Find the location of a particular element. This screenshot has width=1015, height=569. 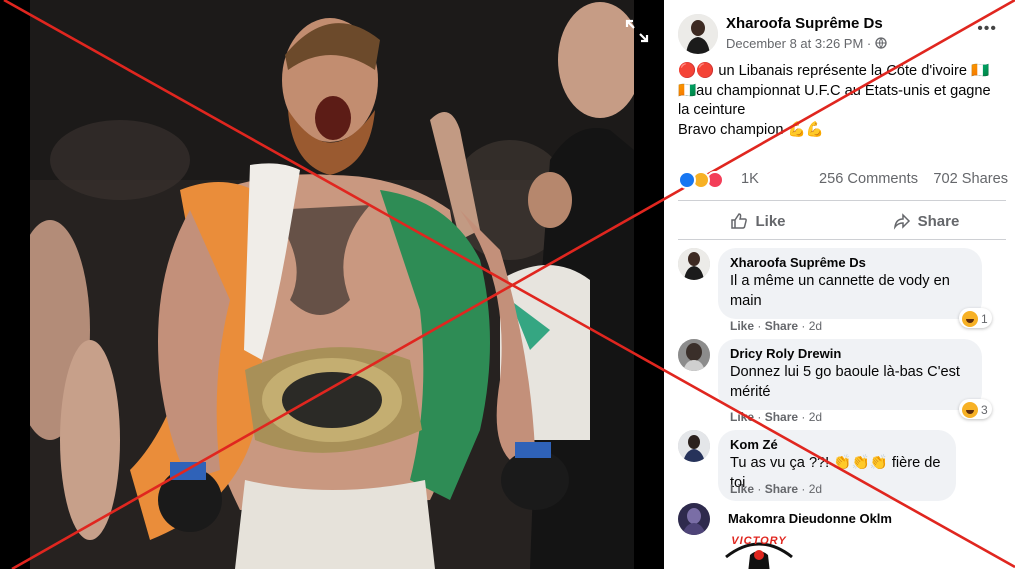

post-text-line: la ceinture is located at coordinates (712, 110).